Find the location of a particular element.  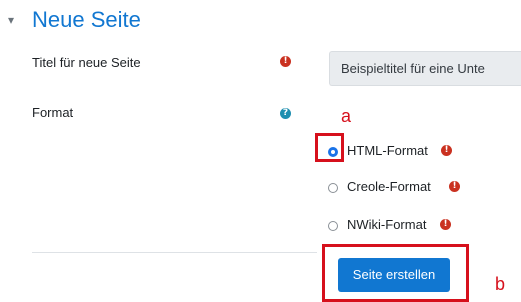

title-field-label: Titel für neue Seite is located at coordinates (86, 62).